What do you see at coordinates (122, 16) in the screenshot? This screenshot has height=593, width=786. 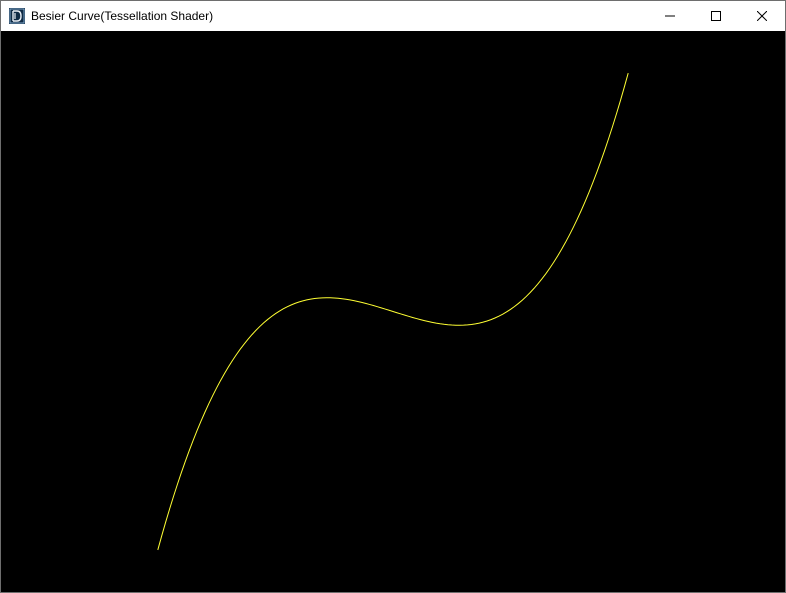 I see `window-title: Besier Curve(Tessellation Shader)` at bounding box center [122, 16].